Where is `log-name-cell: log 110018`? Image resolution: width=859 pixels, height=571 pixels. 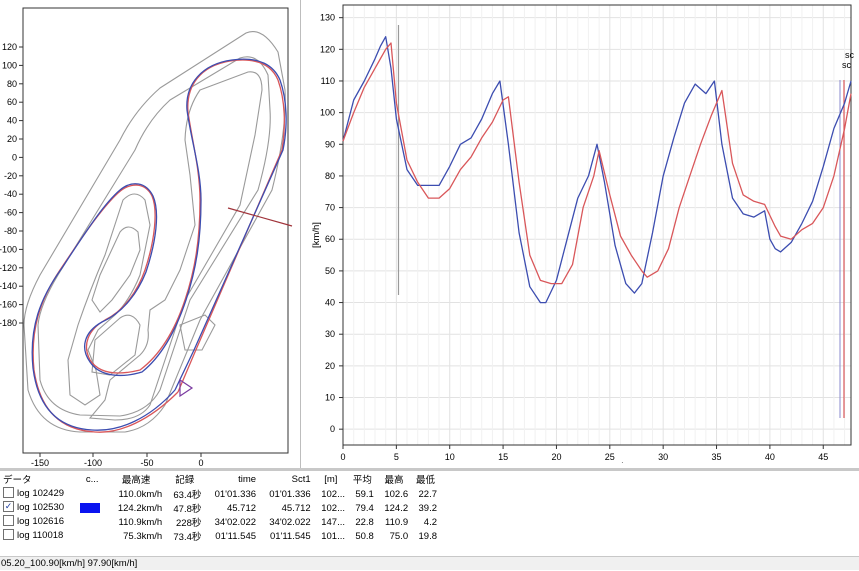
log-name-cell: log 110018 is located at coordinates (38, 536).